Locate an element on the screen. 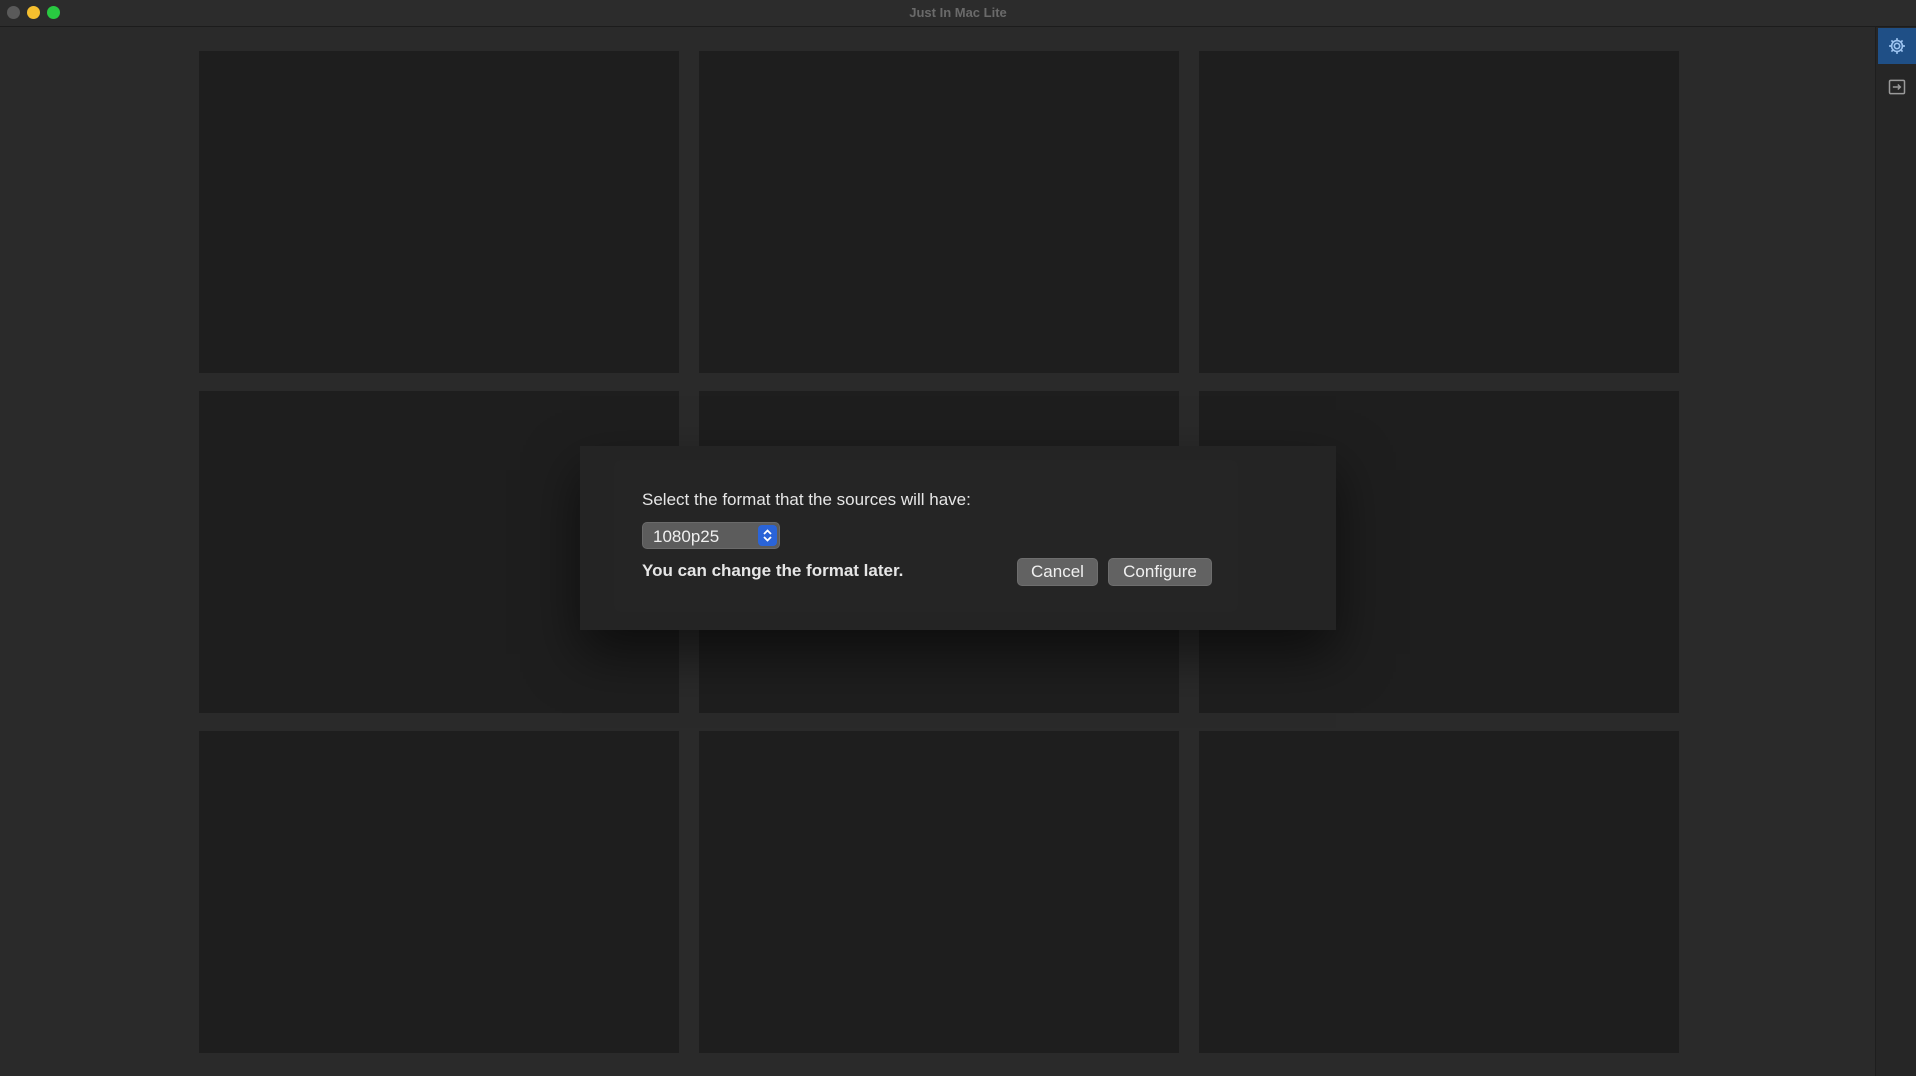 This screenshot has width=1916, height=1076. title-bar: Just In Mac Lite is located at coordinates (958, 13).